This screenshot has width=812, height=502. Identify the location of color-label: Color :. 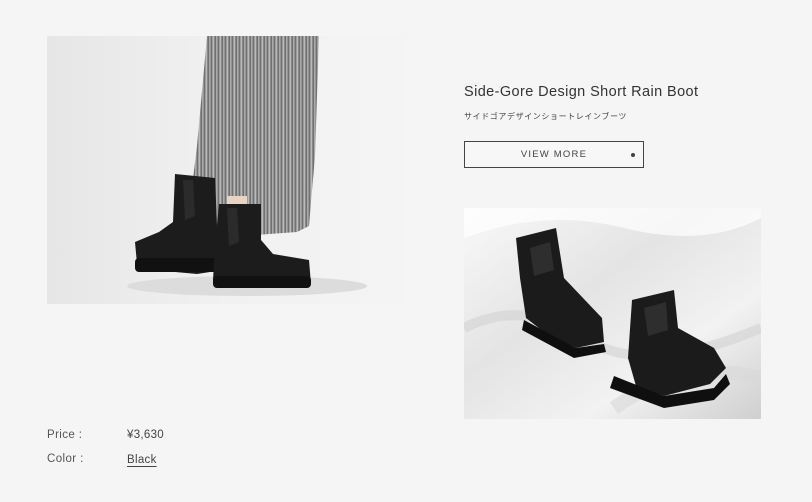
(65, 459).